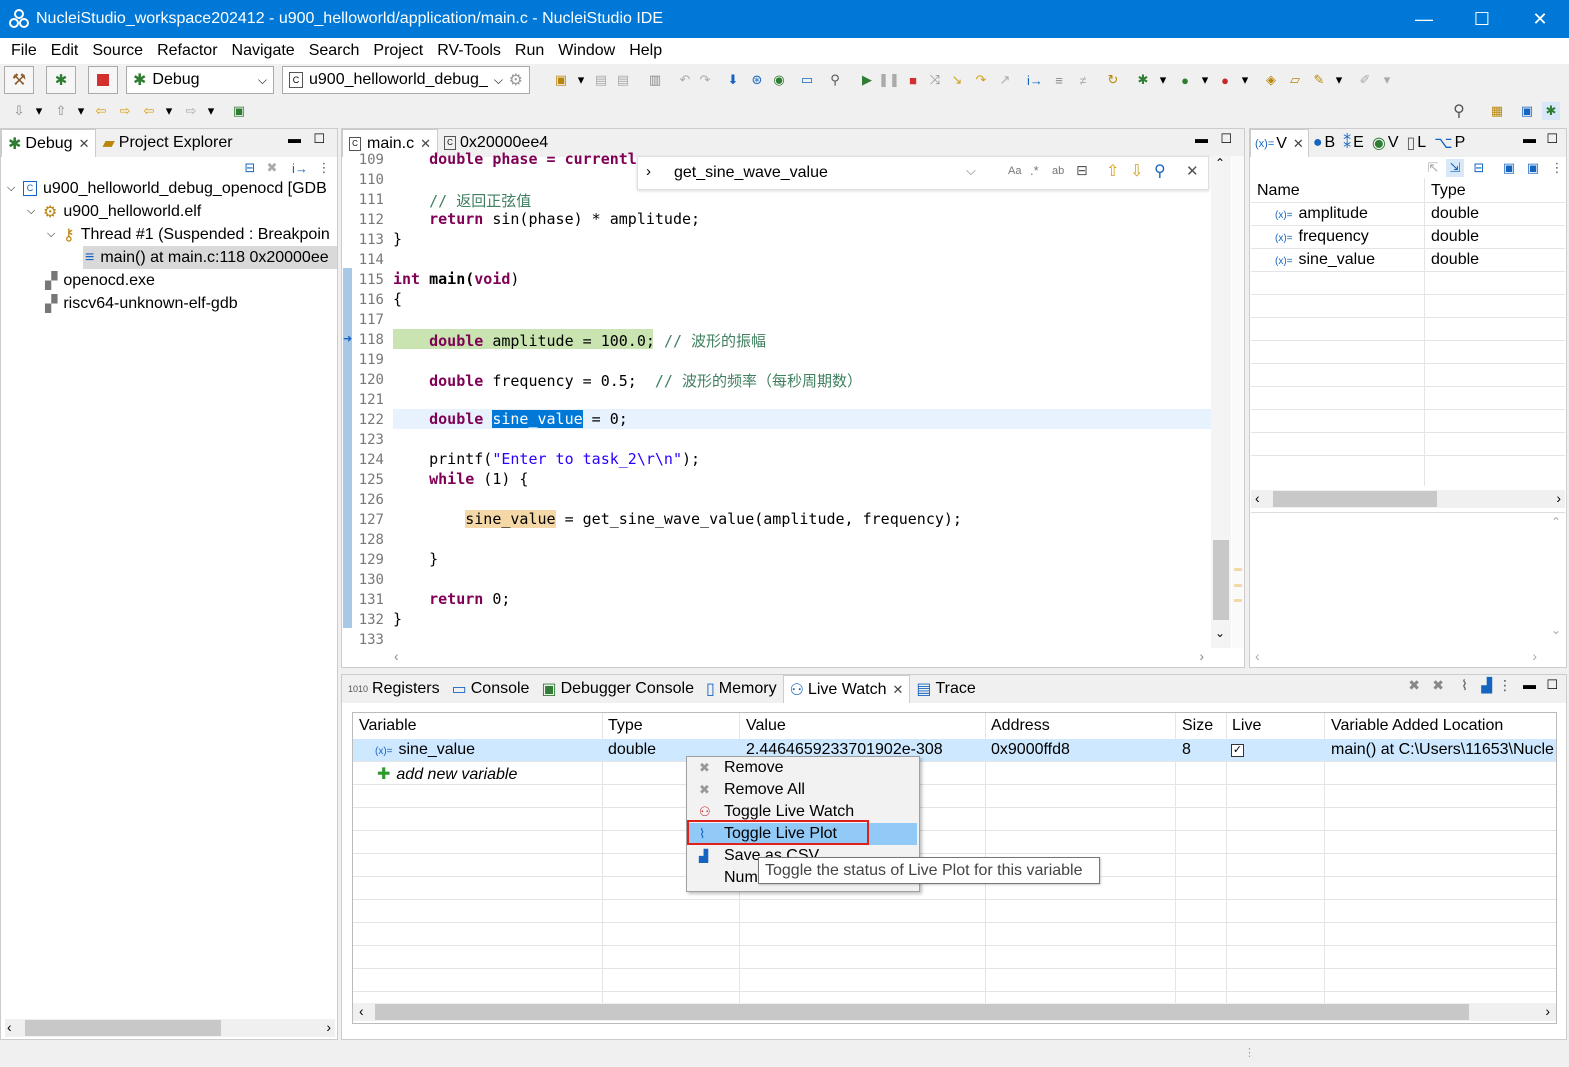 The image size is (1569, 1067). I want to click on variable-row: (x)= amplitude, so click(1321, 214).